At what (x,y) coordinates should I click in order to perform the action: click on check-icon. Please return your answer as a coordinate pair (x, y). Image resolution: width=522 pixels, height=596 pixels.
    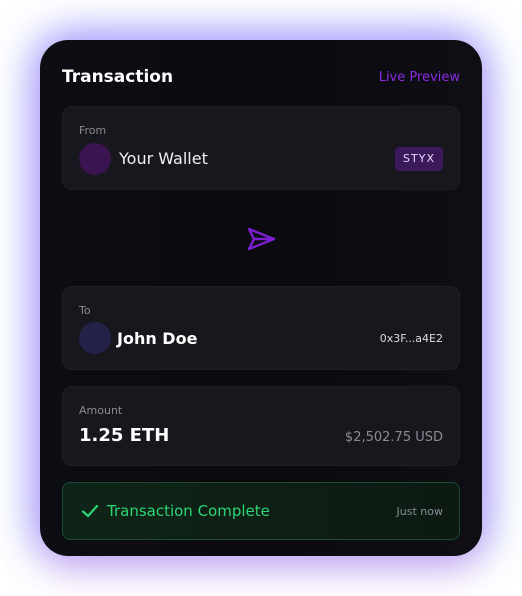
    Looking at the image, I should click on (90, 511).